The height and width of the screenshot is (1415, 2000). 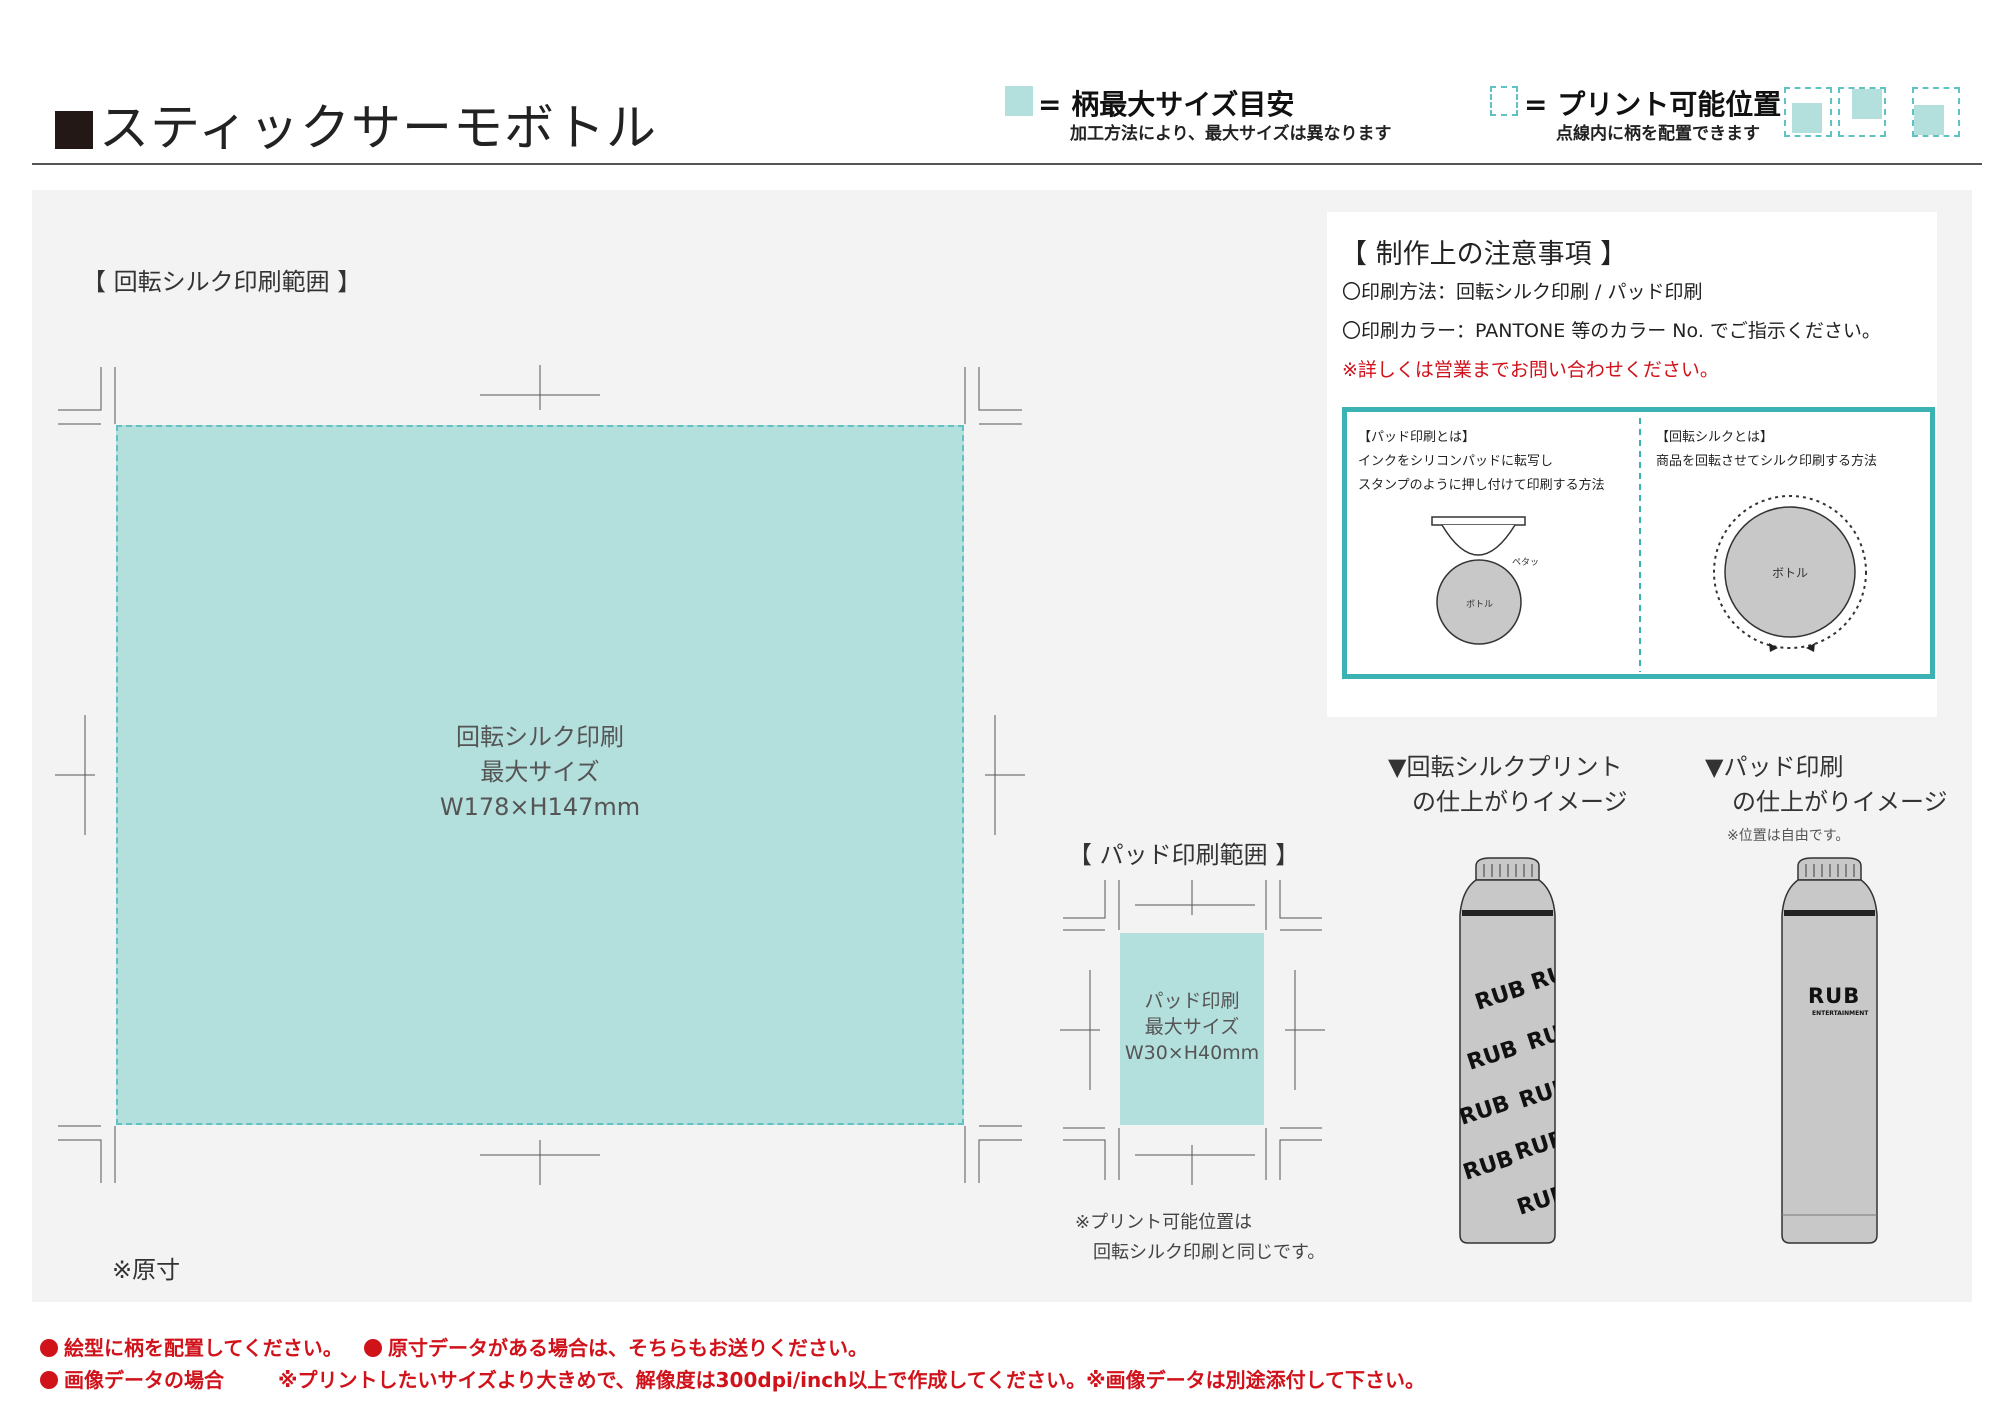 I want to click on footer-note-3: 画像データの場合, so click(x=132, y=1378).